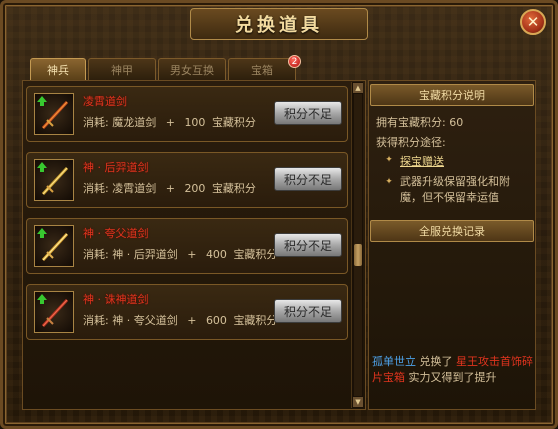 The height and width of the screenshot is (429, 558). Describe the element at coordinates (180, 254) in the screenshot. I see `item-cost: 消耗: 神 · 后羿道剑 + 400 宝藏积分` at that location.